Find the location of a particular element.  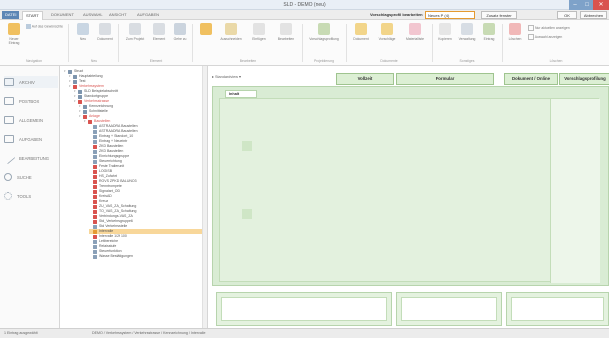

folder-icon is located at coordinates (9, 120).